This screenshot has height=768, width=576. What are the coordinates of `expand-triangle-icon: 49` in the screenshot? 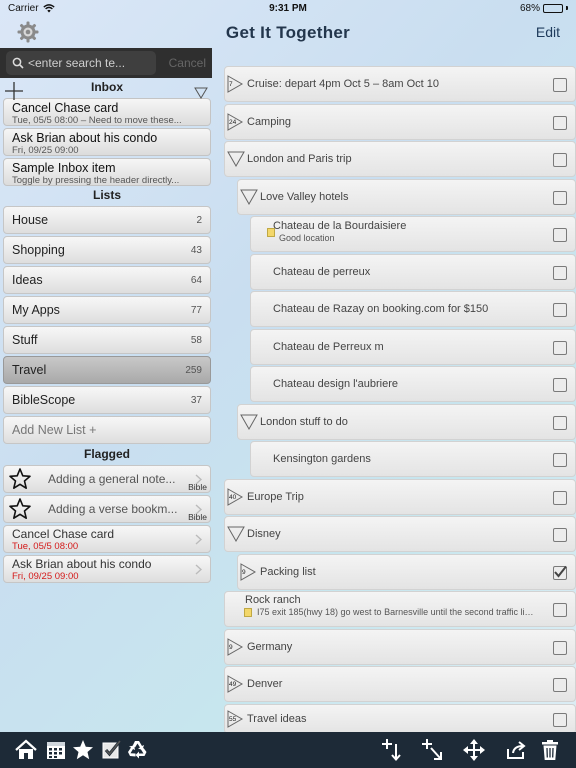 It's located at (235, 684).